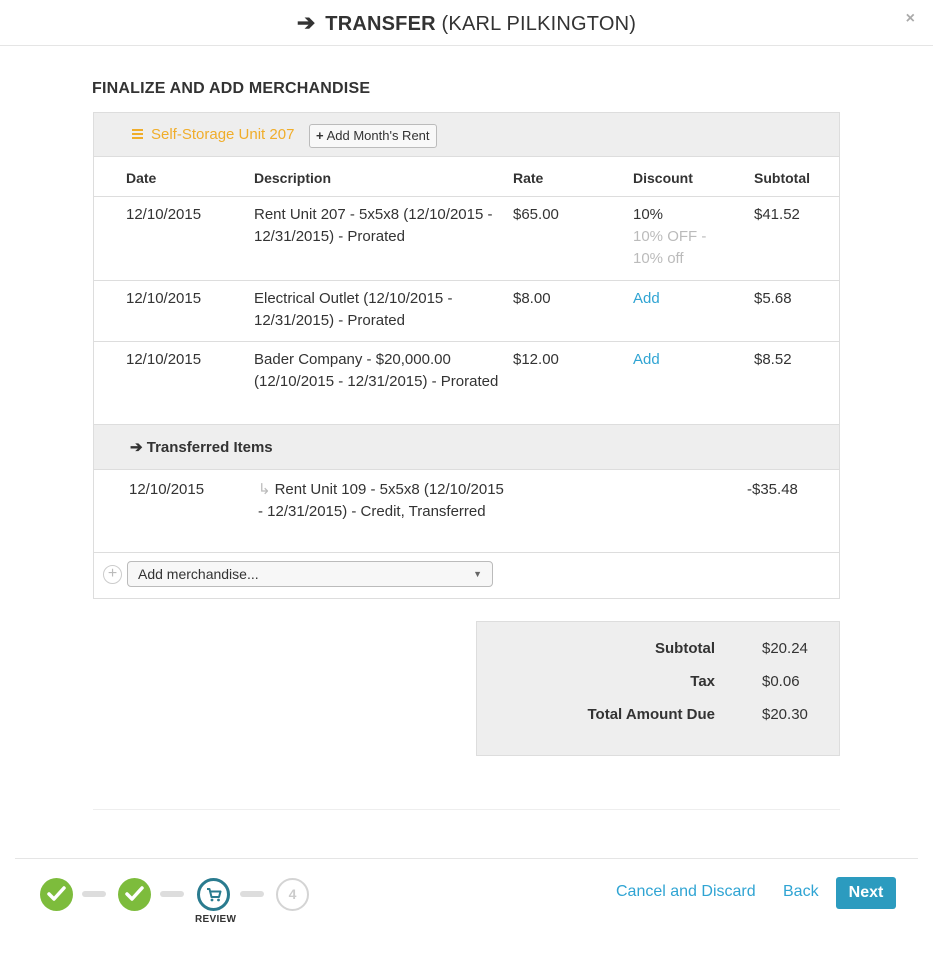 Image resolution: width=933 pixels, height=954 pixels. I want to click on discount-note: 10% OFF - 10% off, so click(670, 247).